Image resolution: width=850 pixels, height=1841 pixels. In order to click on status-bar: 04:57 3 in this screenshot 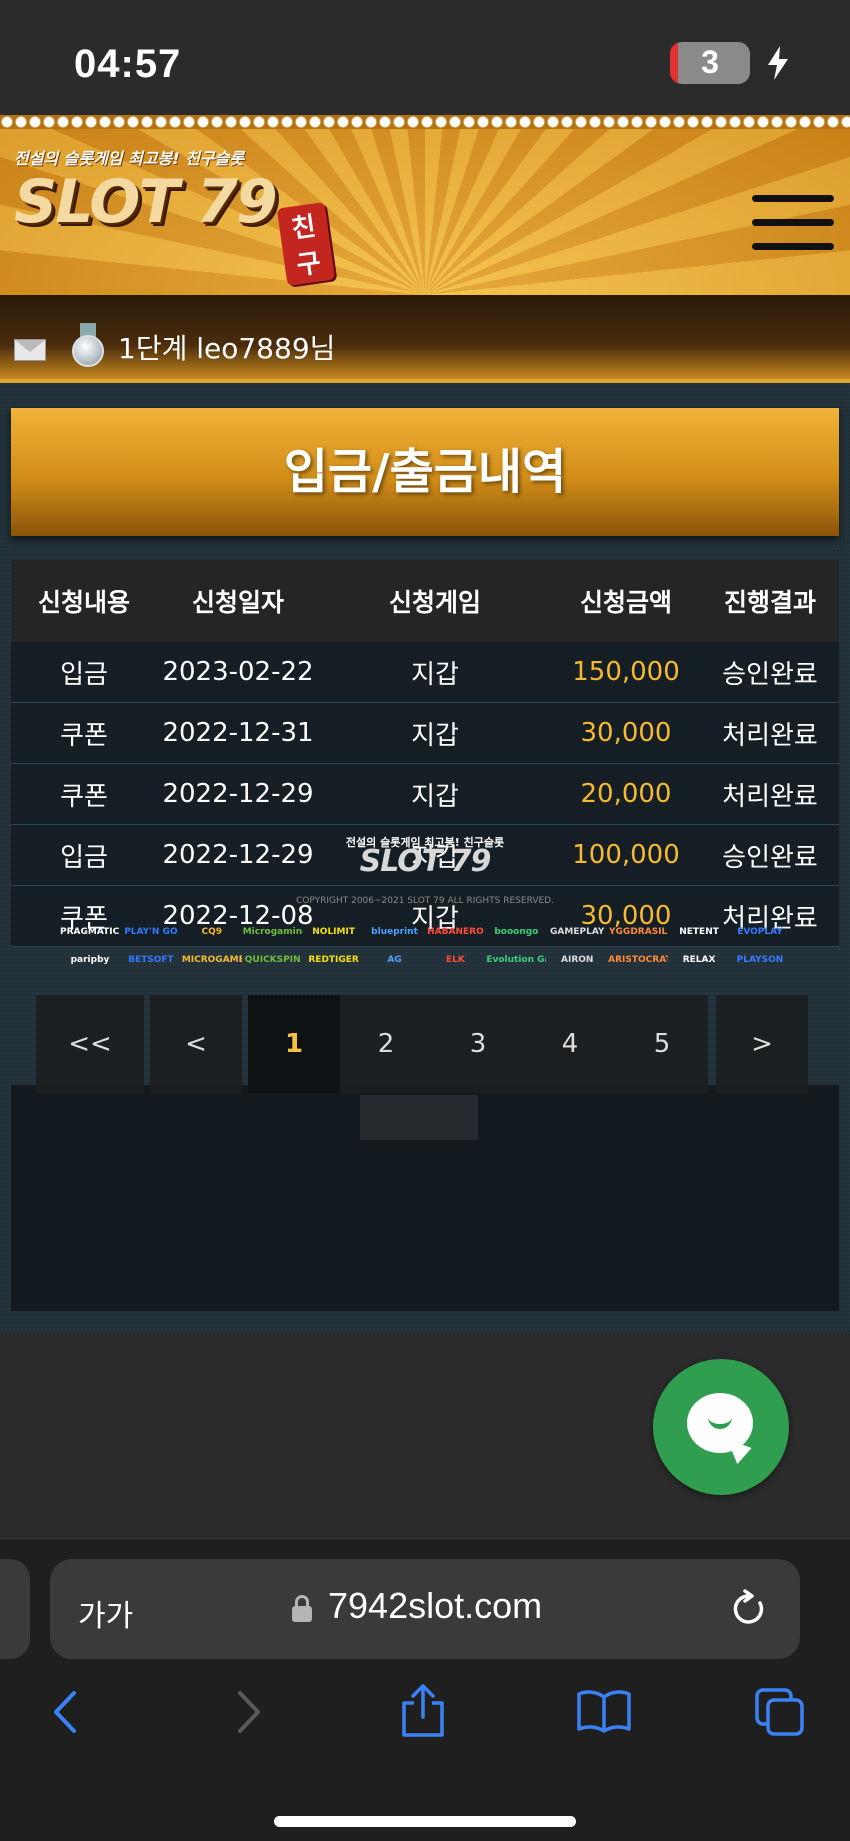, I will do `click(425, 57)`.